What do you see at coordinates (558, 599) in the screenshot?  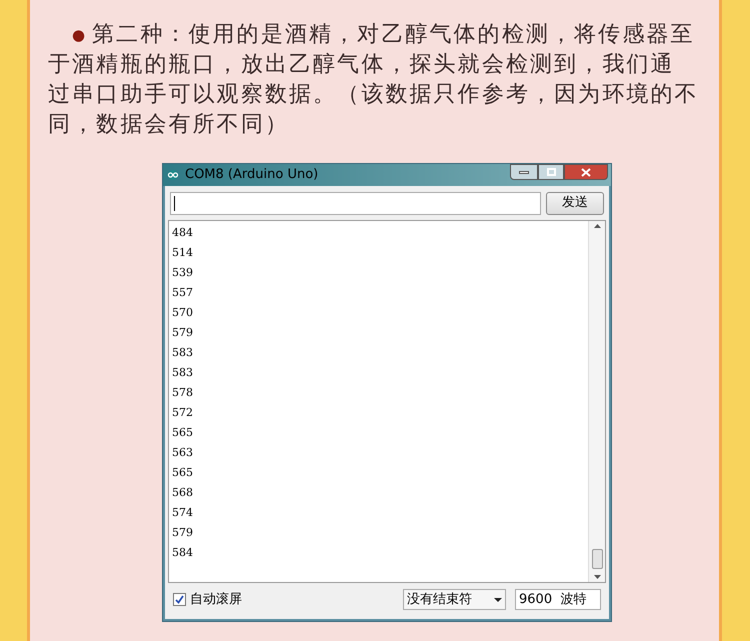 I see `baud-rate-dropdown: 9600 波特` at bounding box center [558, 599].